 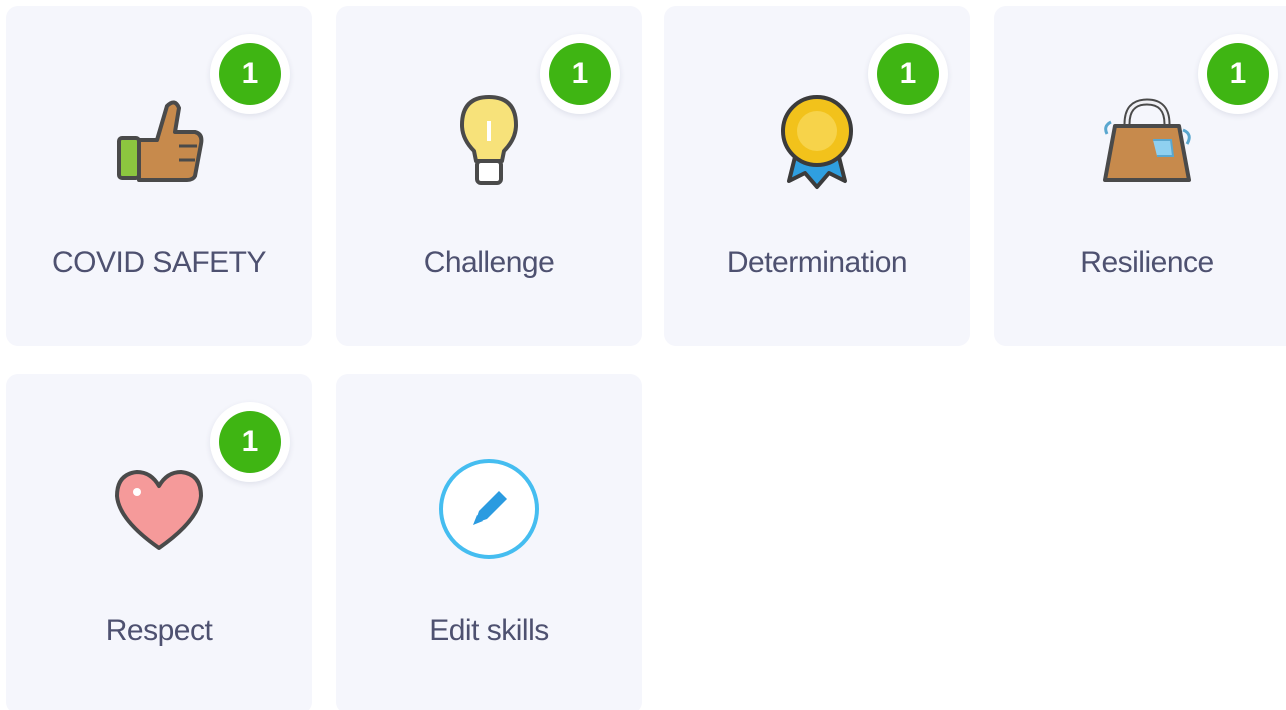 What do you see at coordinates (489, 262) in the screenshot?
I see `skill-label: Challenge` at bounding box center [489, 262].